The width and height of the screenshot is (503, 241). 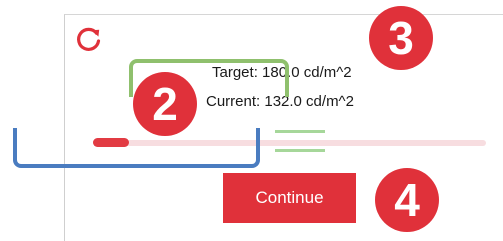 What do you see at coordinates (300, 141) in the screenshot?
I see `target-zone-marker` at bounding box center [300, 141].